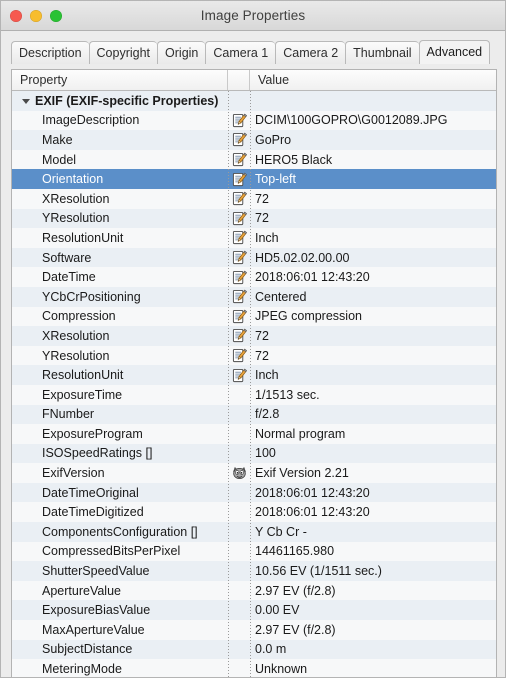 The width and height of the screenshot is (506, 678). Describe the element at coordinates (254, 277) in the screenshot. I see `table-row: DateTime 2018:06:01 12:43:20` at that location.